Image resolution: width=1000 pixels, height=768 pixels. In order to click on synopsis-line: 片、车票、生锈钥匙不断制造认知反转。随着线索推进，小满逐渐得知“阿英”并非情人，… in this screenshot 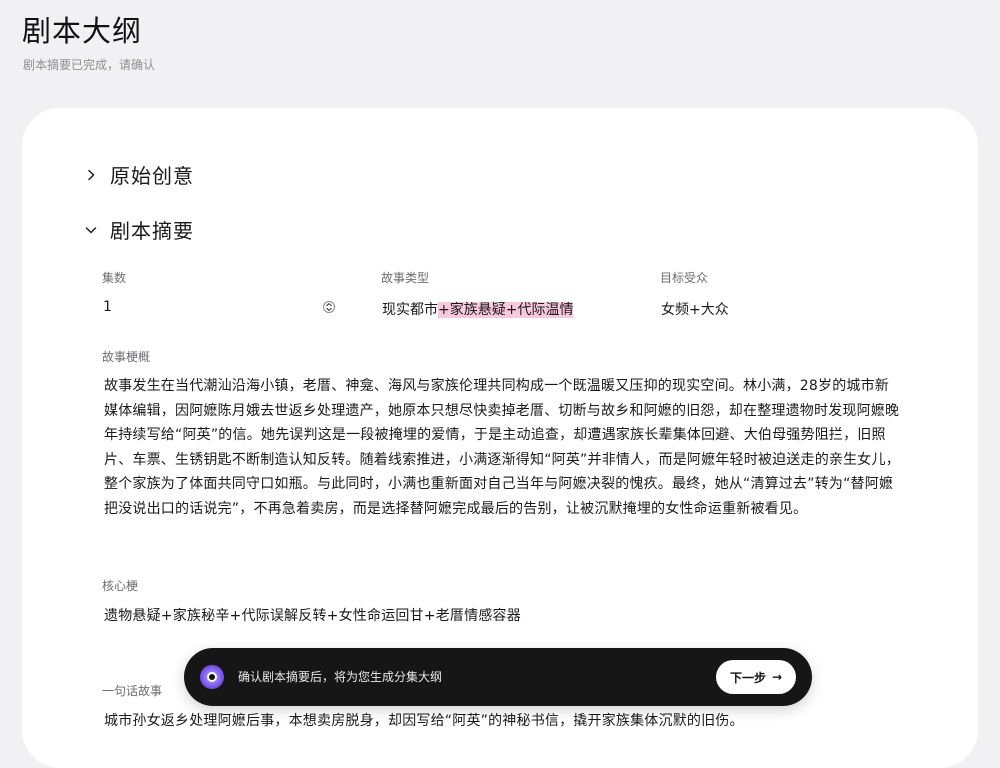, I will do `click(502, 459)`.